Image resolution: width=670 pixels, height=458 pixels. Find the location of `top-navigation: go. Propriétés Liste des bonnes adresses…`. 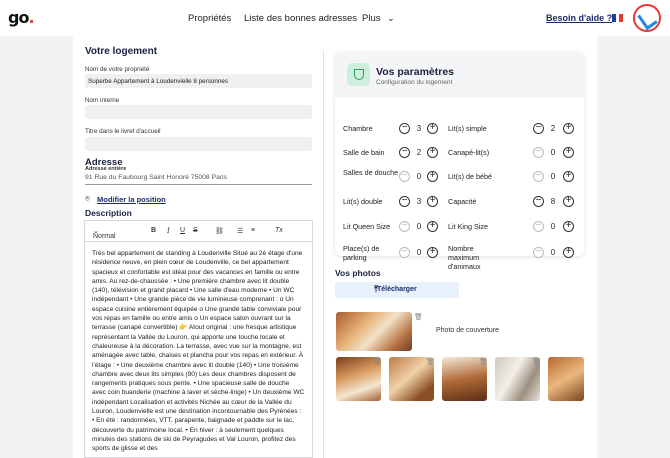

top-navigation: go. Propriétés Liste des bonnes adresses… is located at coordinates (335, 18).